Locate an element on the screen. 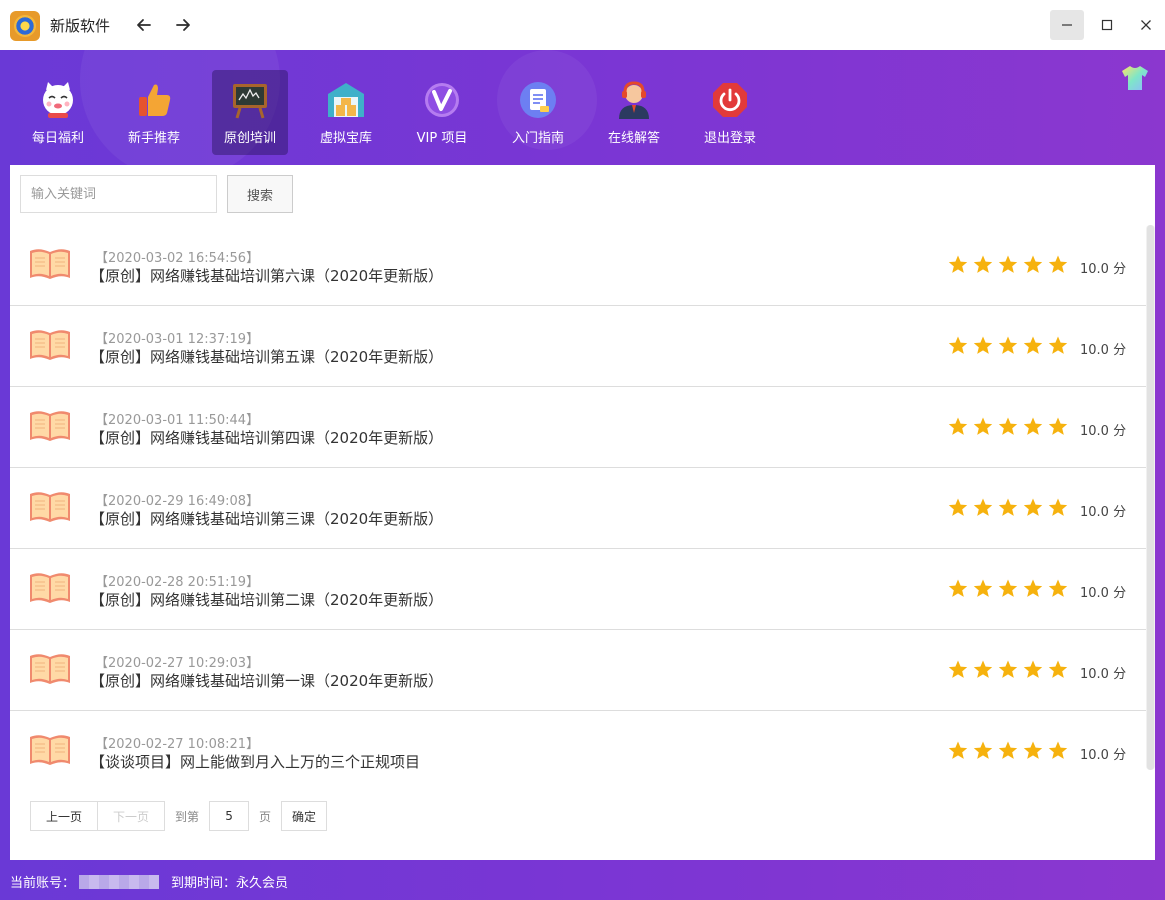 The height and width of the screenshot is (900, 1165). nav-item-online-answers: 在线解答 is located at coordinates (634, 112).